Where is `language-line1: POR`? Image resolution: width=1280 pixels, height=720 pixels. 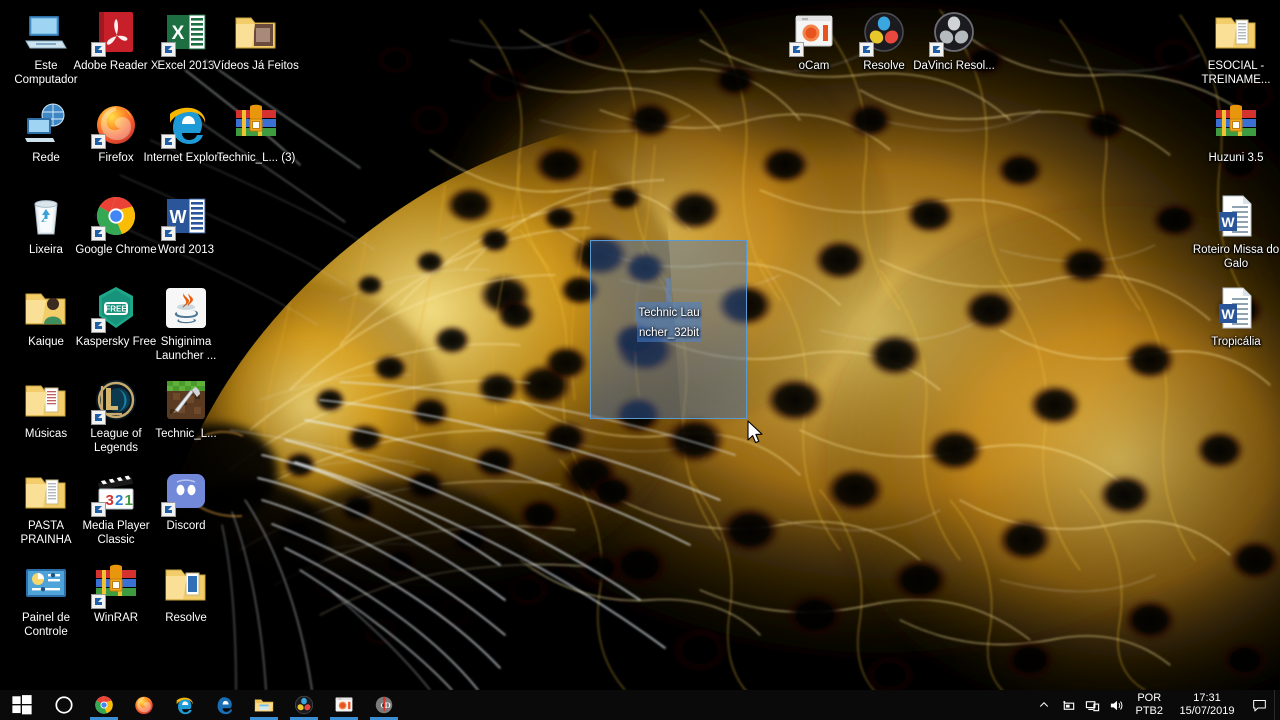
language-line1: POR is located at coordinates (1149, 698).